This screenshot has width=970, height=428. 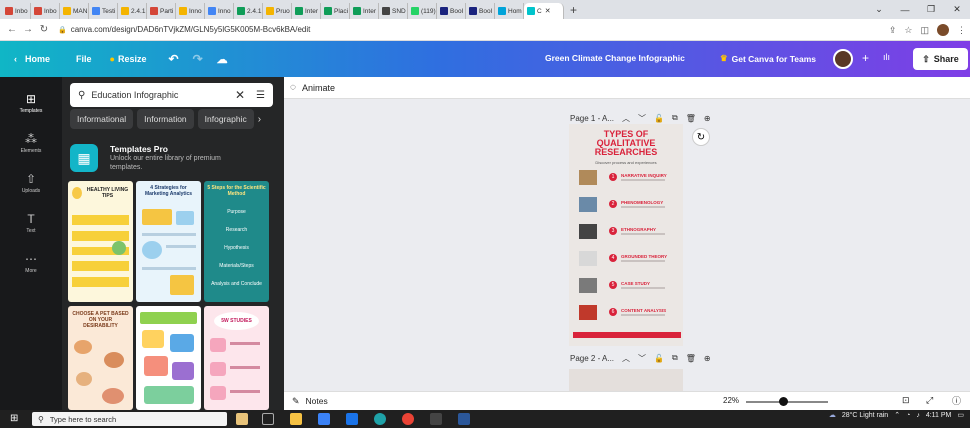 What do you see at coordinates (168, 358) in the screenshot?
I see `template-thumb-education` at bounding box center [168, 358].